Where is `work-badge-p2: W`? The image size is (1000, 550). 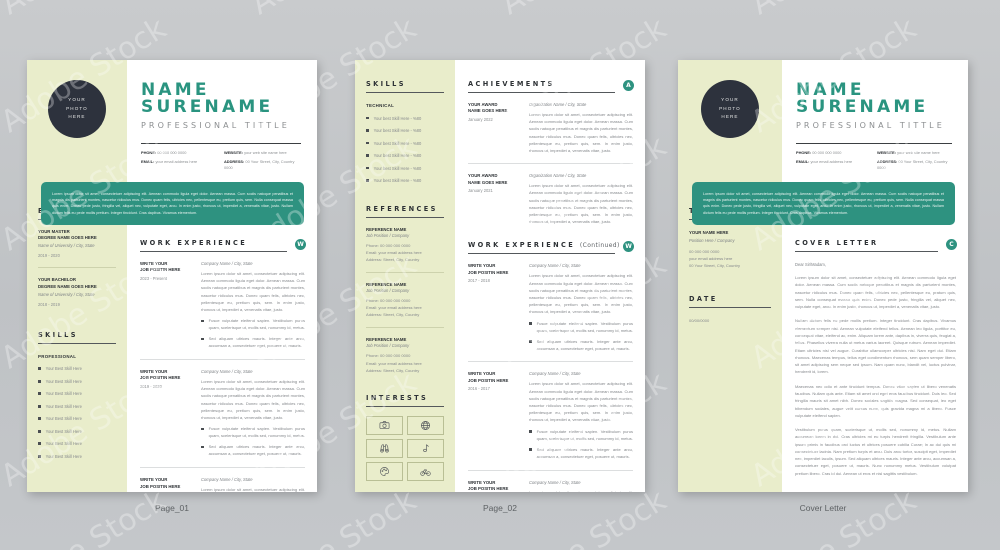 work-badge-p2: W is located at coordinates (628, 247).